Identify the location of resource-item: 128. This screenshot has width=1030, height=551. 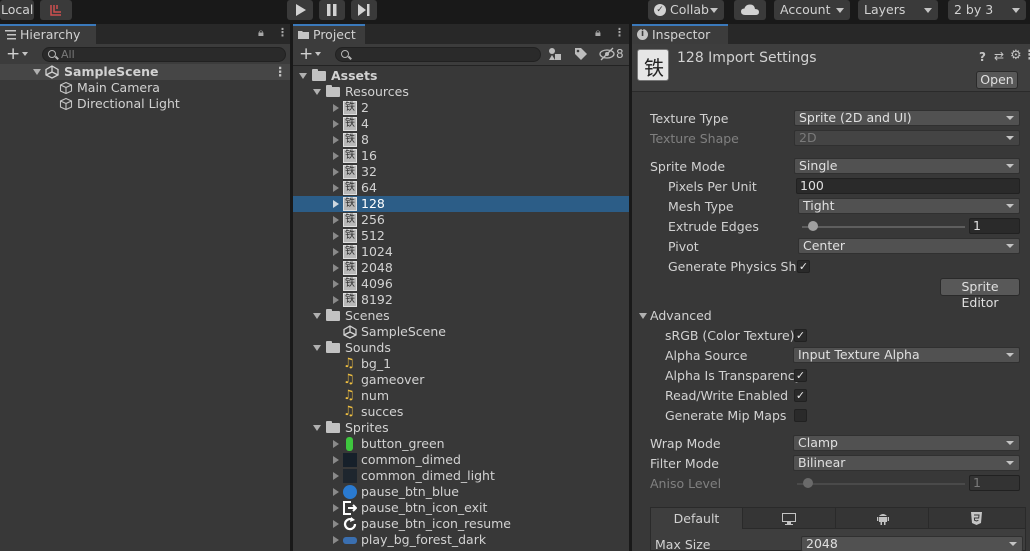
(461, 204).